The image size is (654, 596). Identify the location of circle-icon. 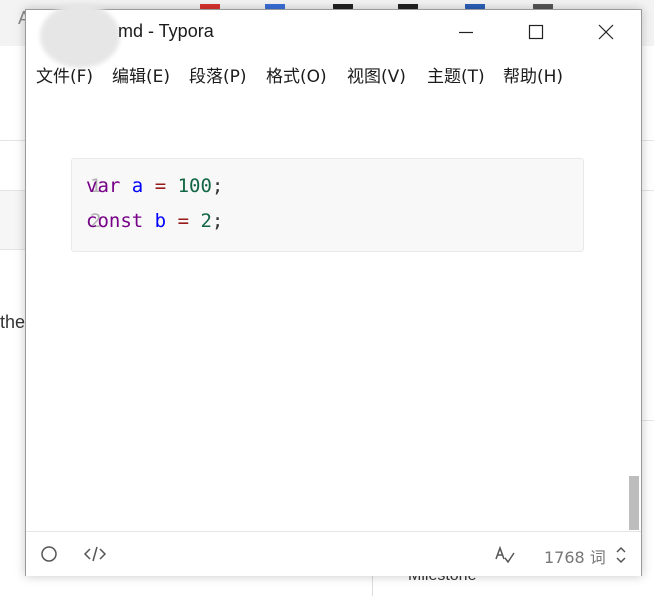
(49, 554).